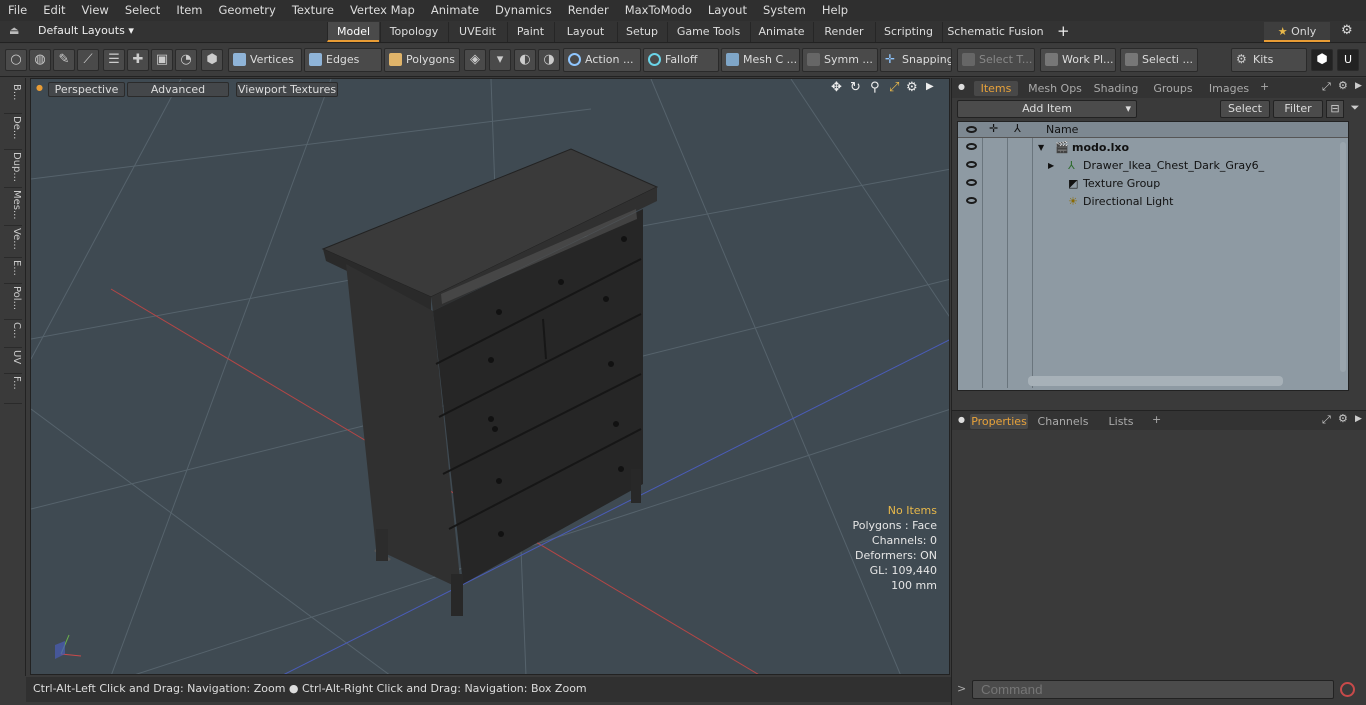 The height and width of the screenshot is (705, 1366). Describe the element at coordinates (1355, 109) in the screenshot. I see `funnel-icon: ⏷` at that location.